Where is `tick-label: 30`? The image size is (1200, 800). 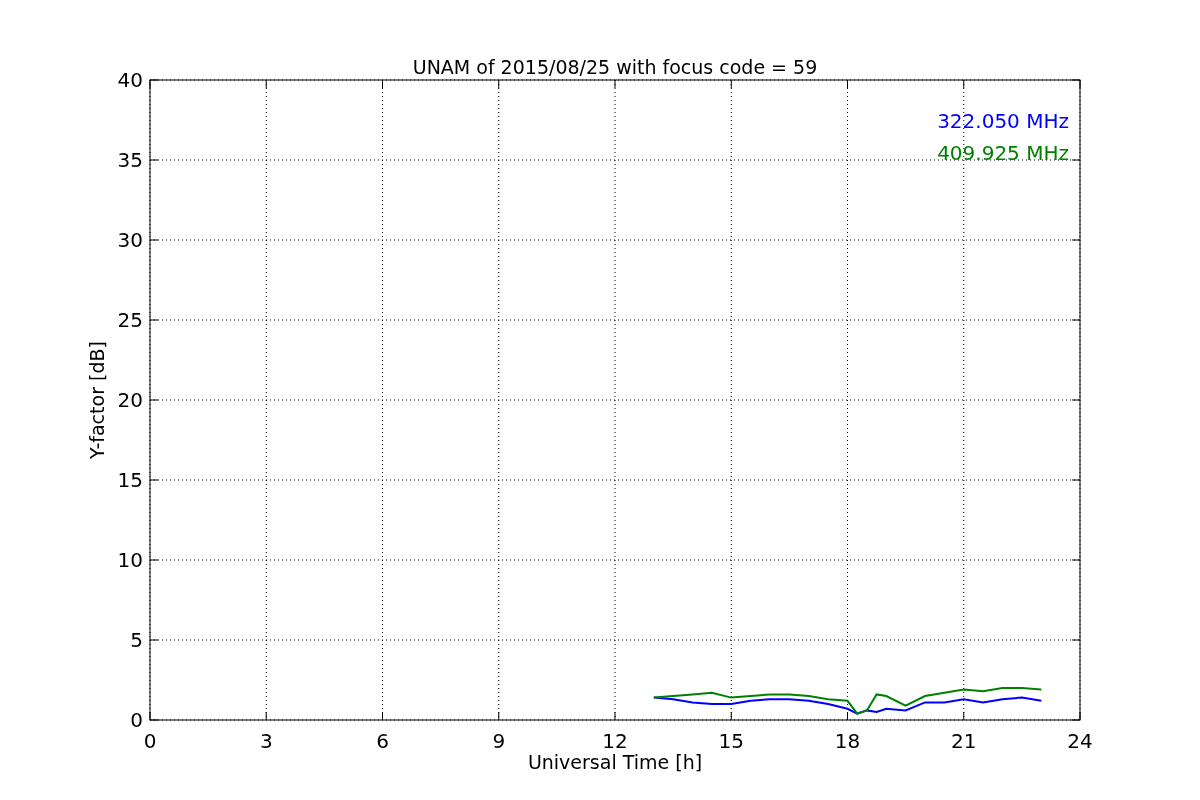 tick-label: 30 is located at coordinates (130, 240).